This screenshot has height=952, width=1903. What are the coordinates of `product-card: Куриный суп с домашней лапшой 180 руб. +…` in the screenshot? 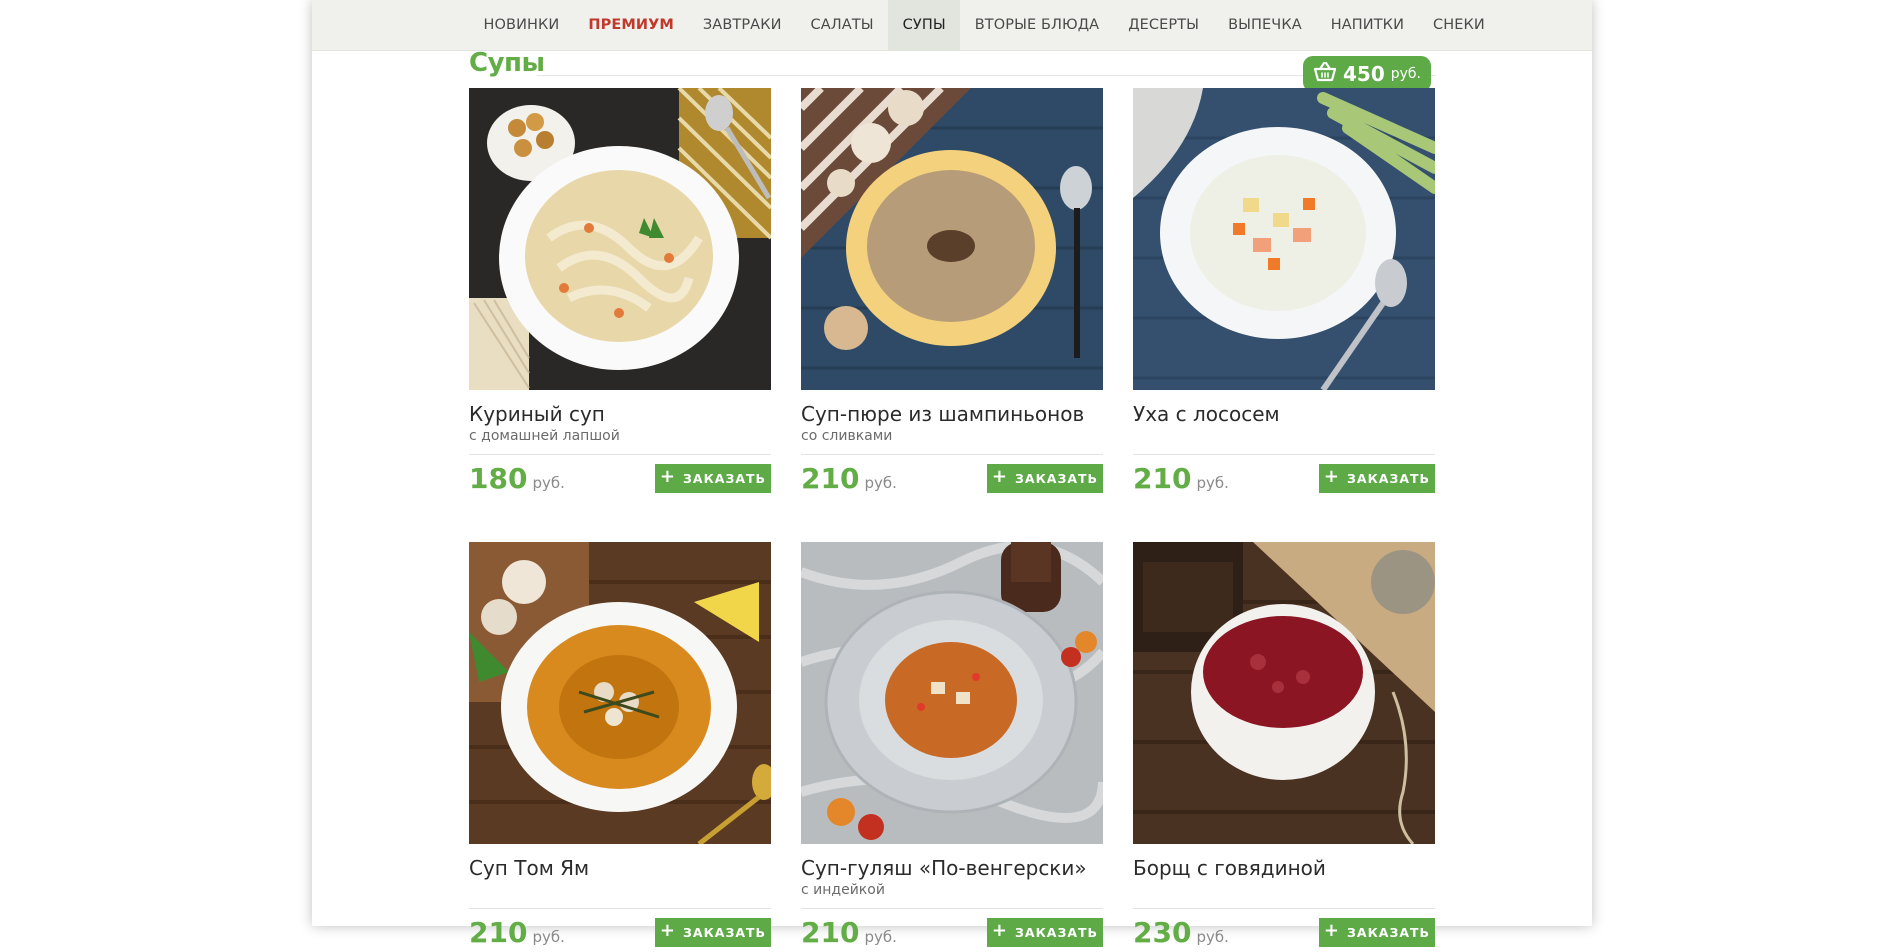 It's located at (620, 293).